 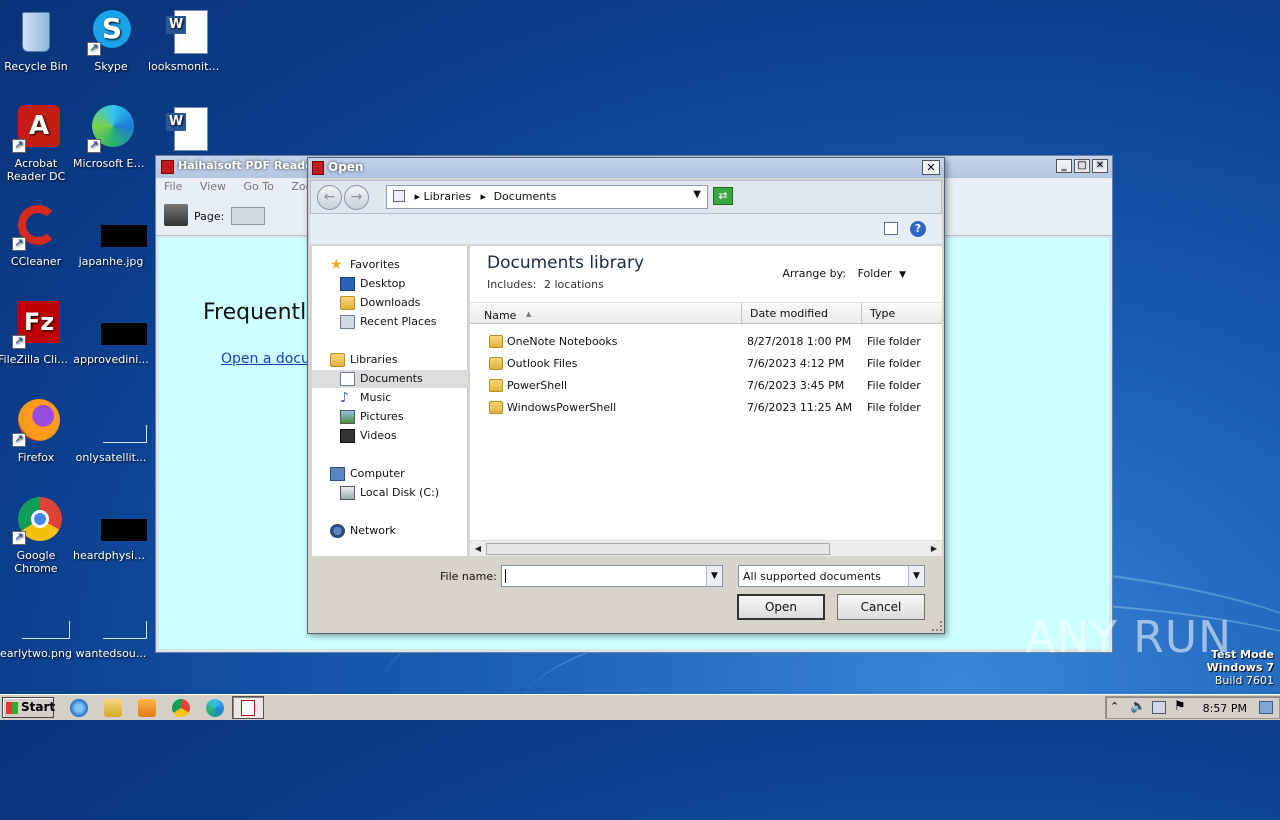 I want to click on refresh-icon: ⇄, so click(x=723, y=196).